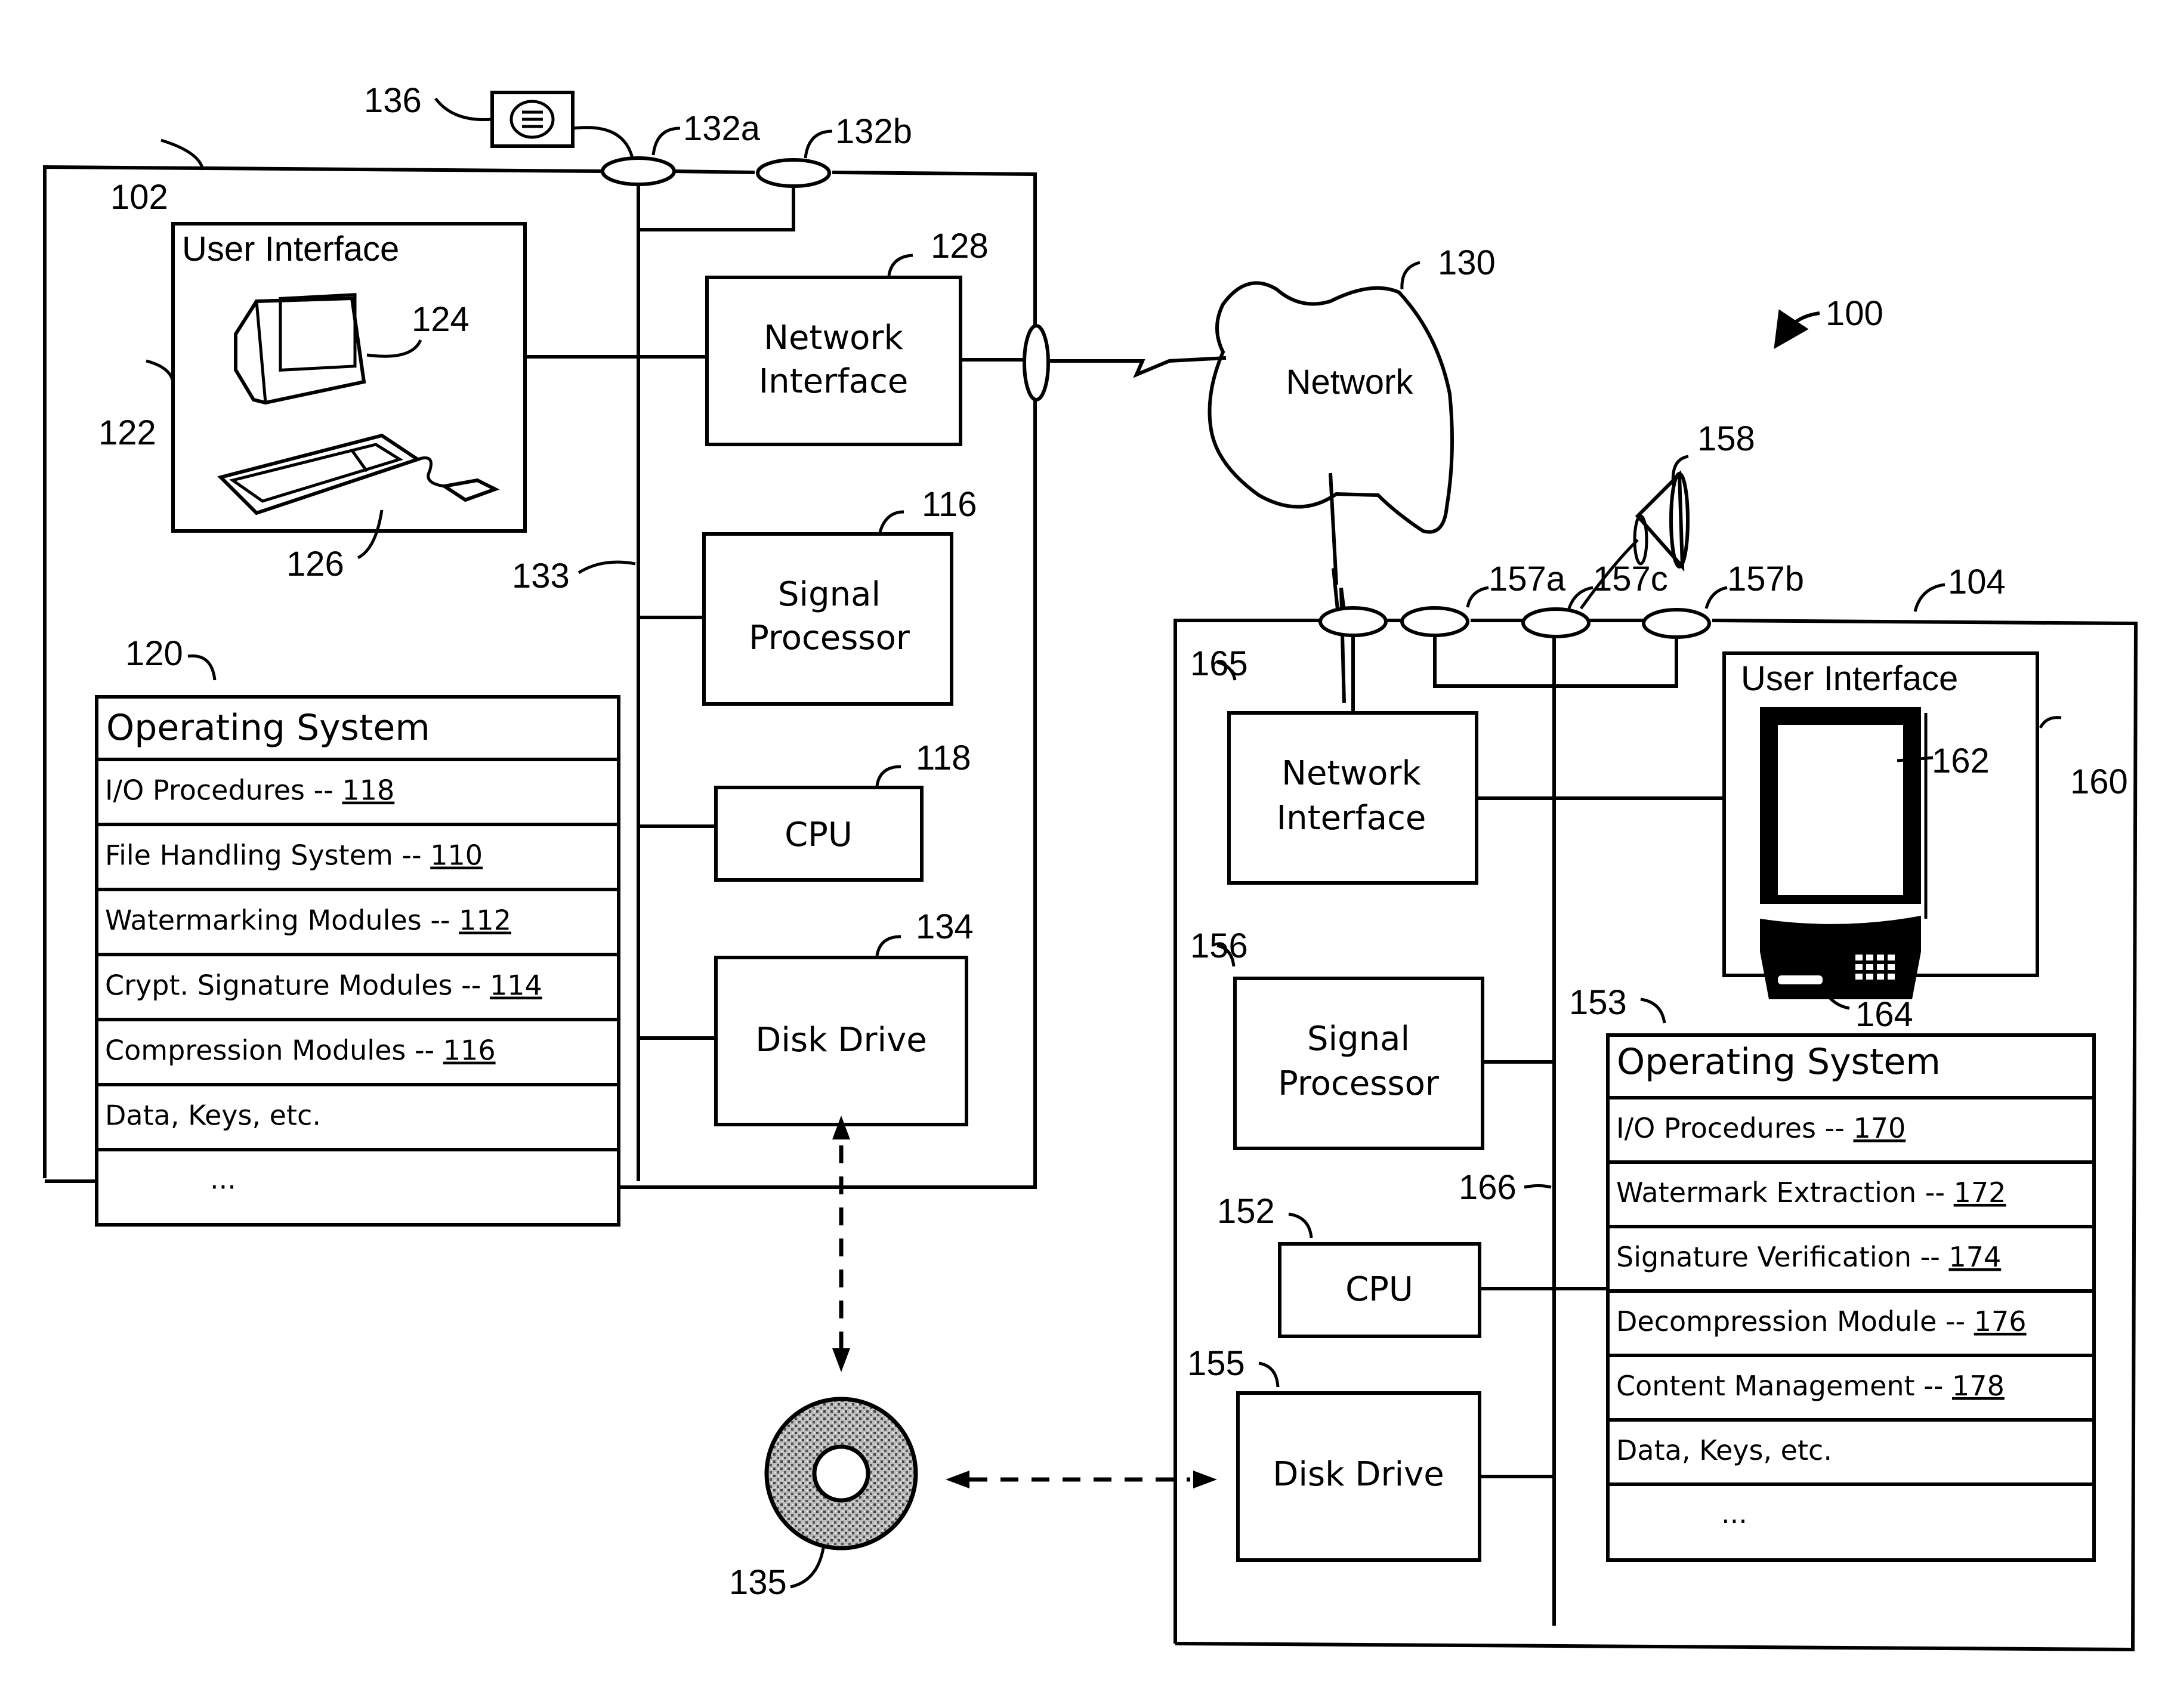  I want to click on ref-130: 130, so click(1467, 262).